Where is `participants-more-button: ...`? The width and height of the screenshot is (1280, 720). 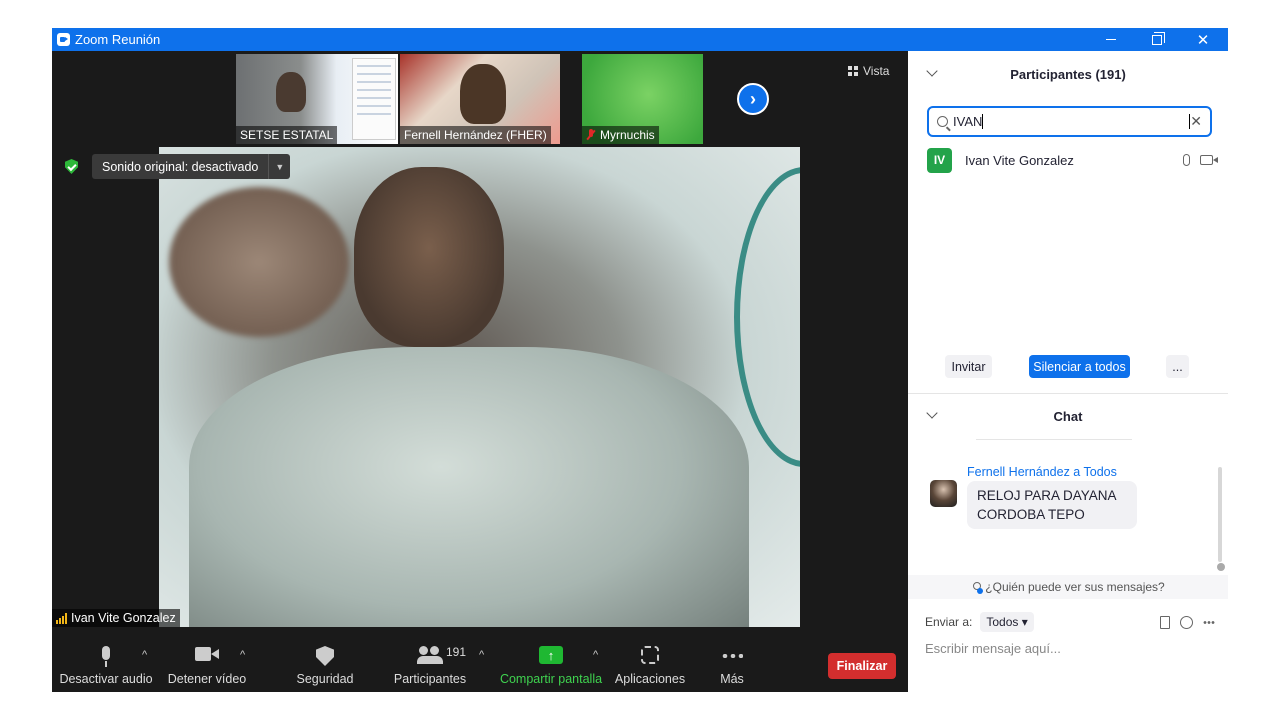
participants-more-button: ... is located at coordinates (1177, 366).